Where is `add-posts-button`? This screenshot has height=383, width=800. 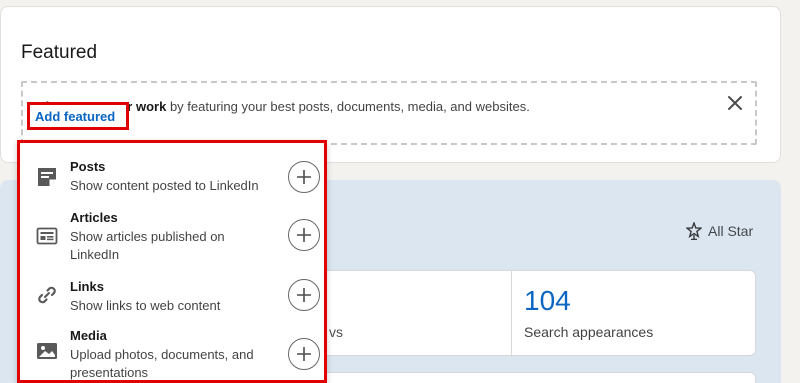
add-posts-button is located at coordinates (304, 177).